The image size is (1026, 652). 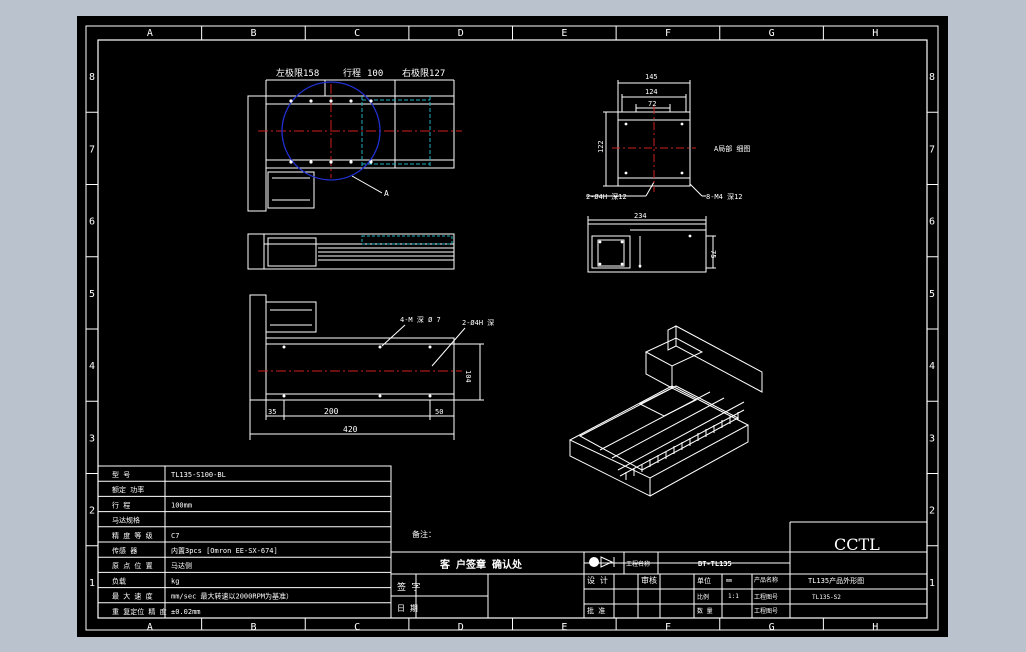 What do you see at coordinates (729, 581) in the screenshot?
I see `unit-value: mm` at bounding box center [729, 581].